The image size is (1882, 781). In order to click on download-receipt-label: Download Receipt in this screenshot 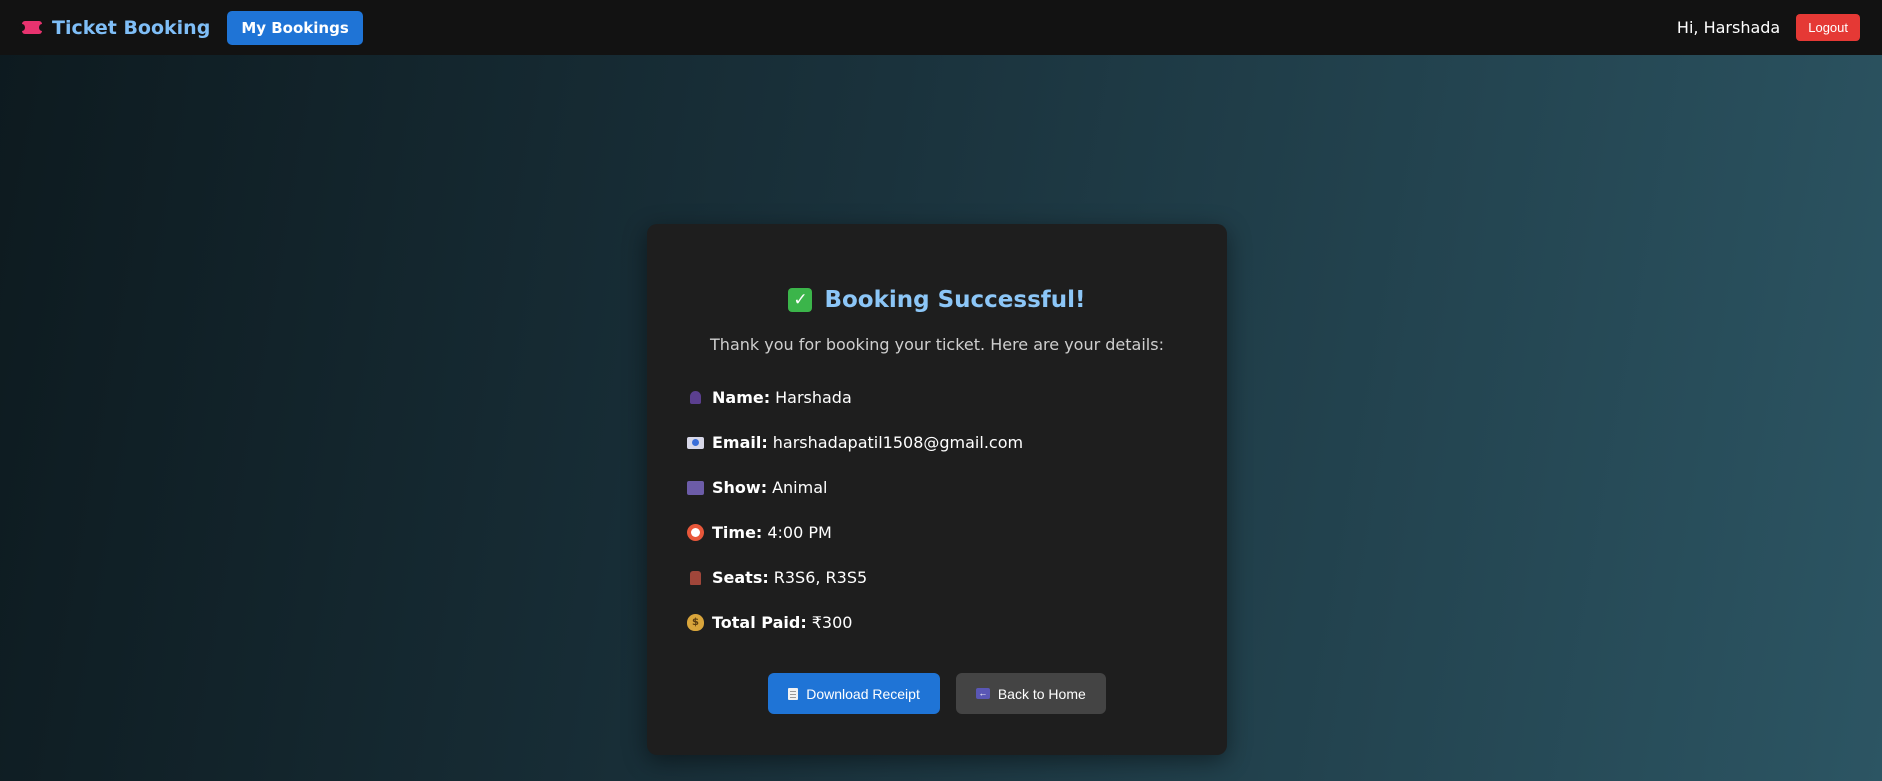, I will do `click(863, 693)`.